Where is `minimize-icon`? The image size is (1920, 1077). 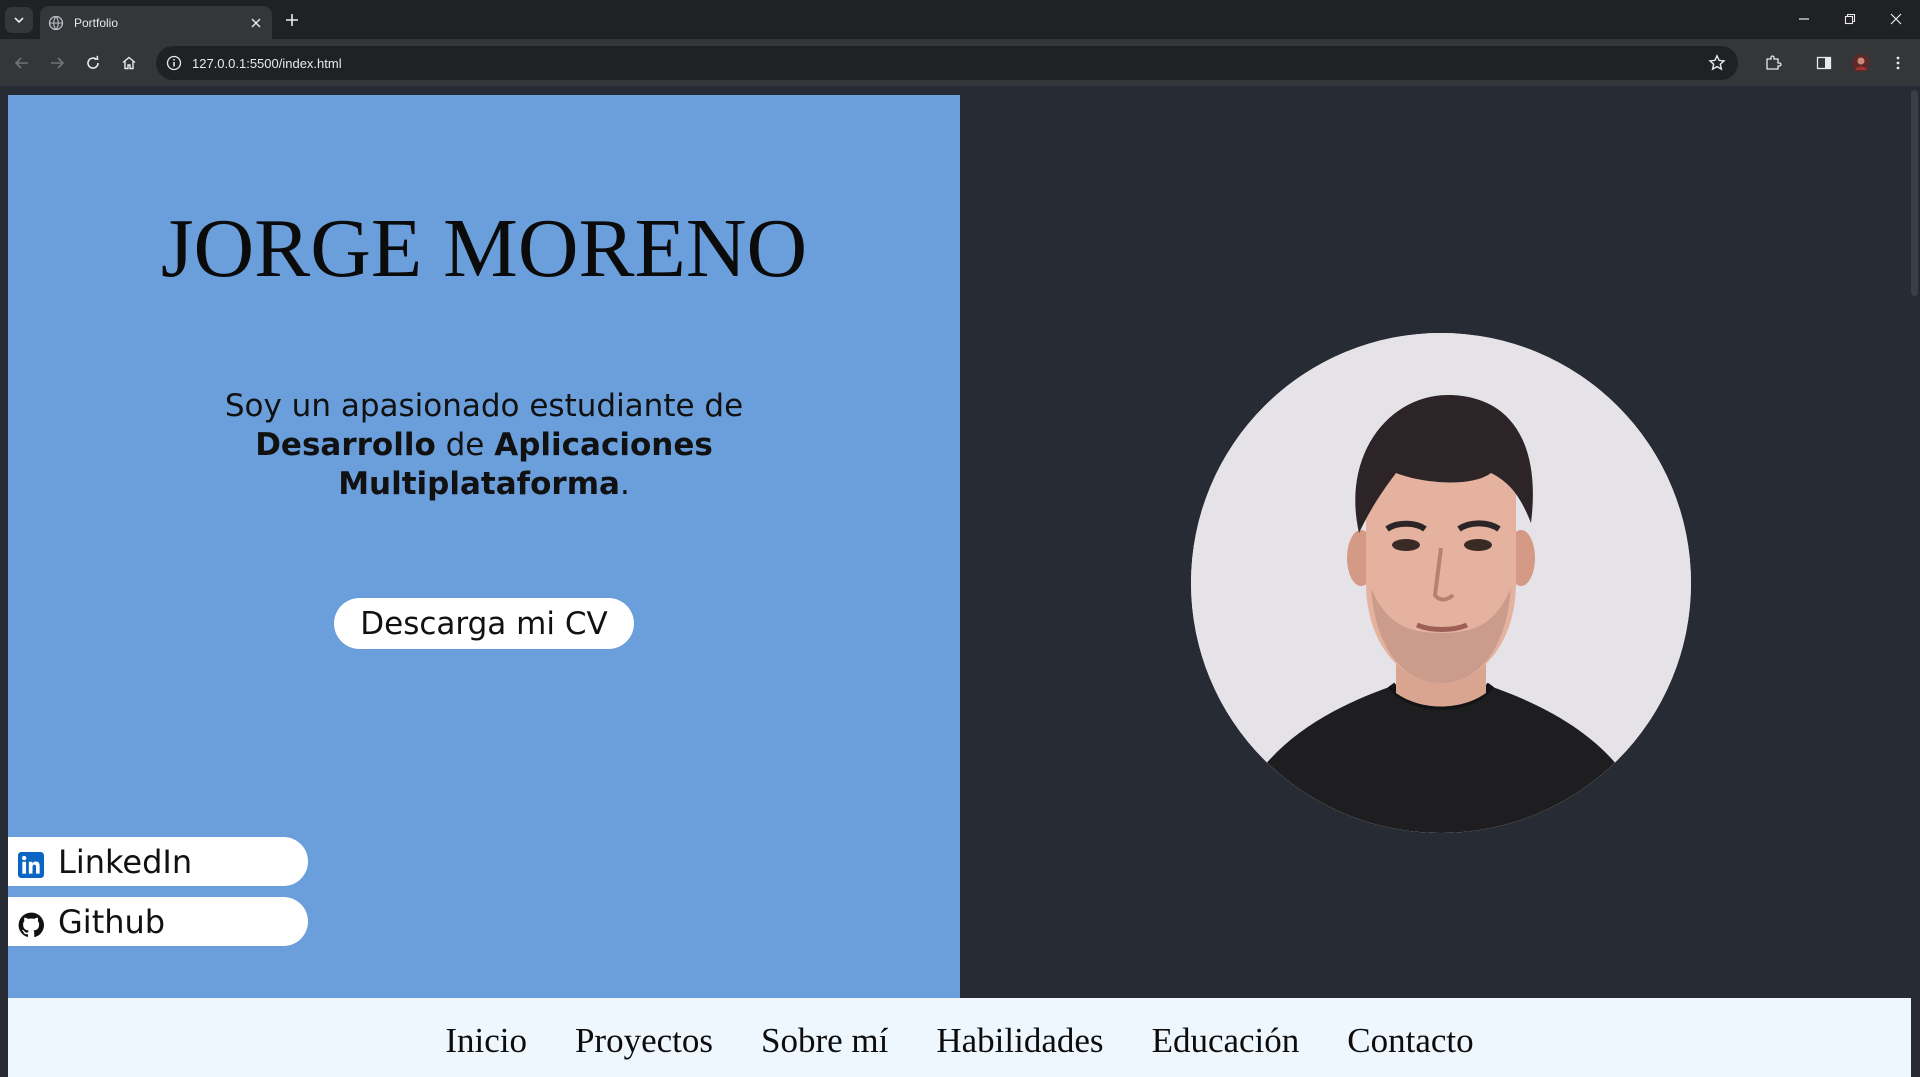
minimize-icon is located at coordinates (1804, 19).